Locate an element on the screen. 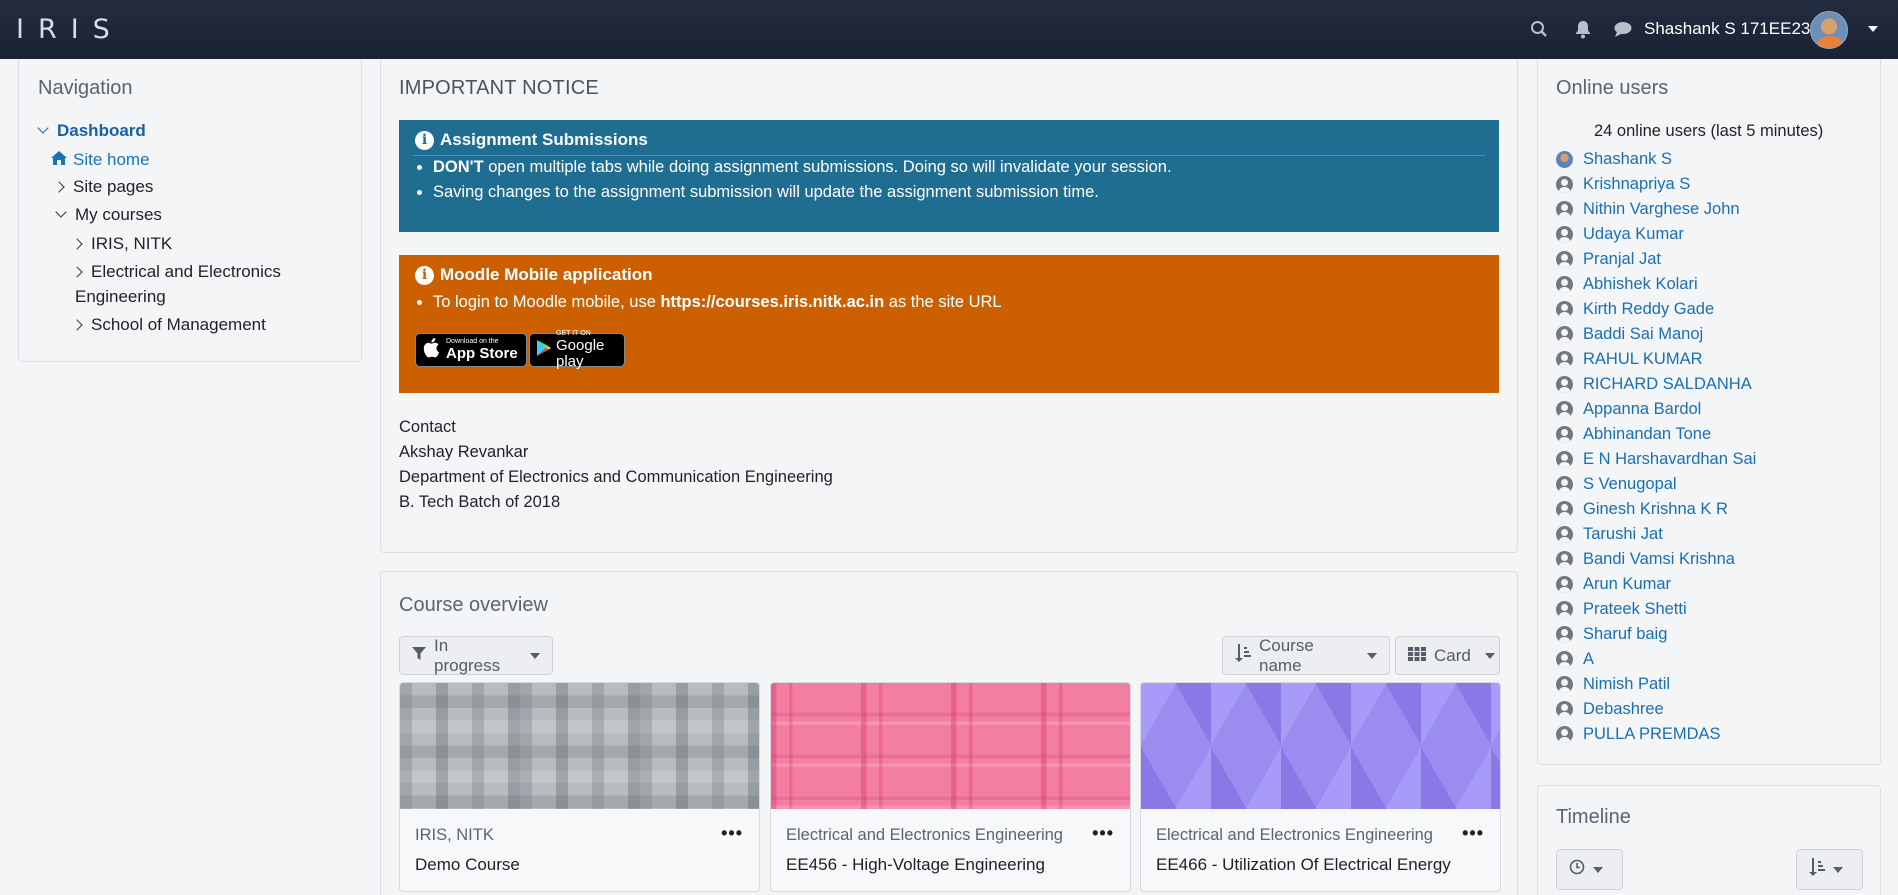 The height and width of the screenshot is (895, 1898). timeline-block: Timeline is located at coordinates (1709, 840).